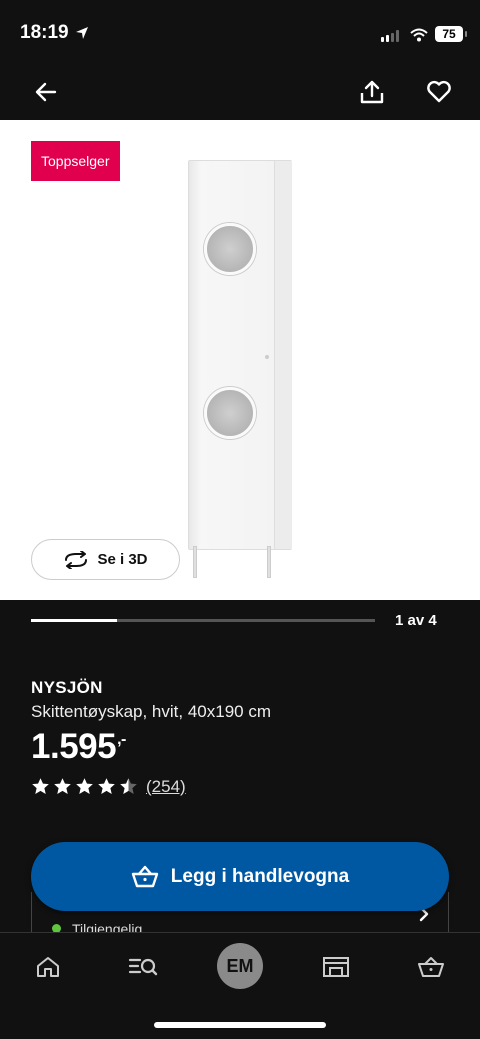 This screenshot has height=1039, width=480. What do you see at coordinates (82, 33) in the screenshot?
I see `location-arrow-icon` at bounding box center [82, 33].